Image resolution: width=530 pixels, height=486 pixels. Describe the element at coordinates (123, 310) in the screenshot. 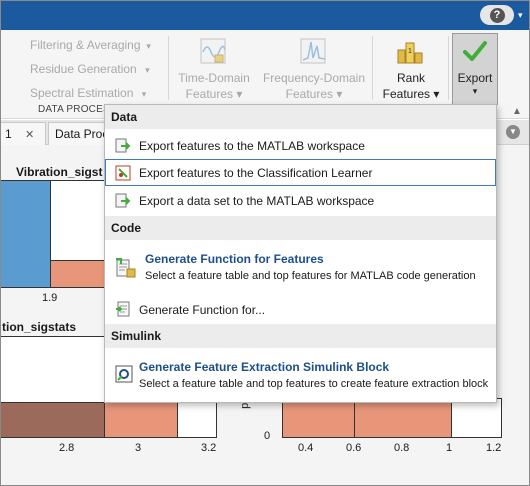

I see `generate-code-icon` at that location.